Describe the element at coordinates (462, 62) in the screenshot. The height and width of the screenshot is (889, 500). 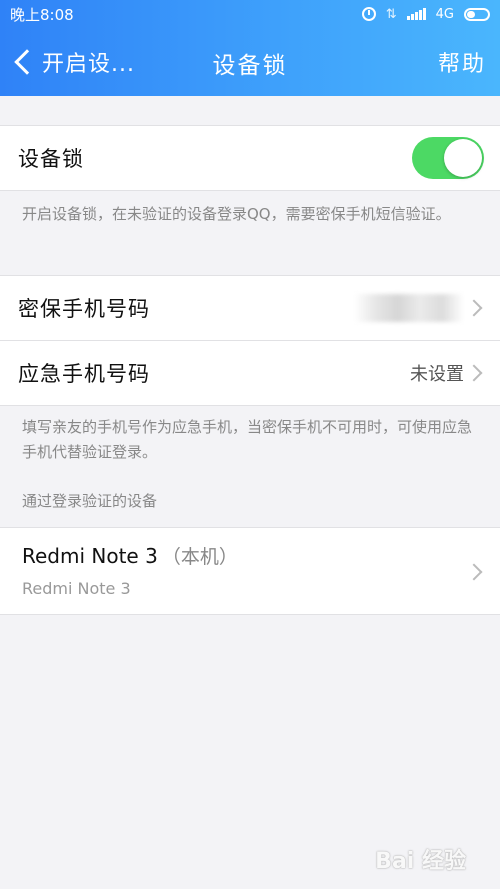
I see `help-button: 帮助` at that location.